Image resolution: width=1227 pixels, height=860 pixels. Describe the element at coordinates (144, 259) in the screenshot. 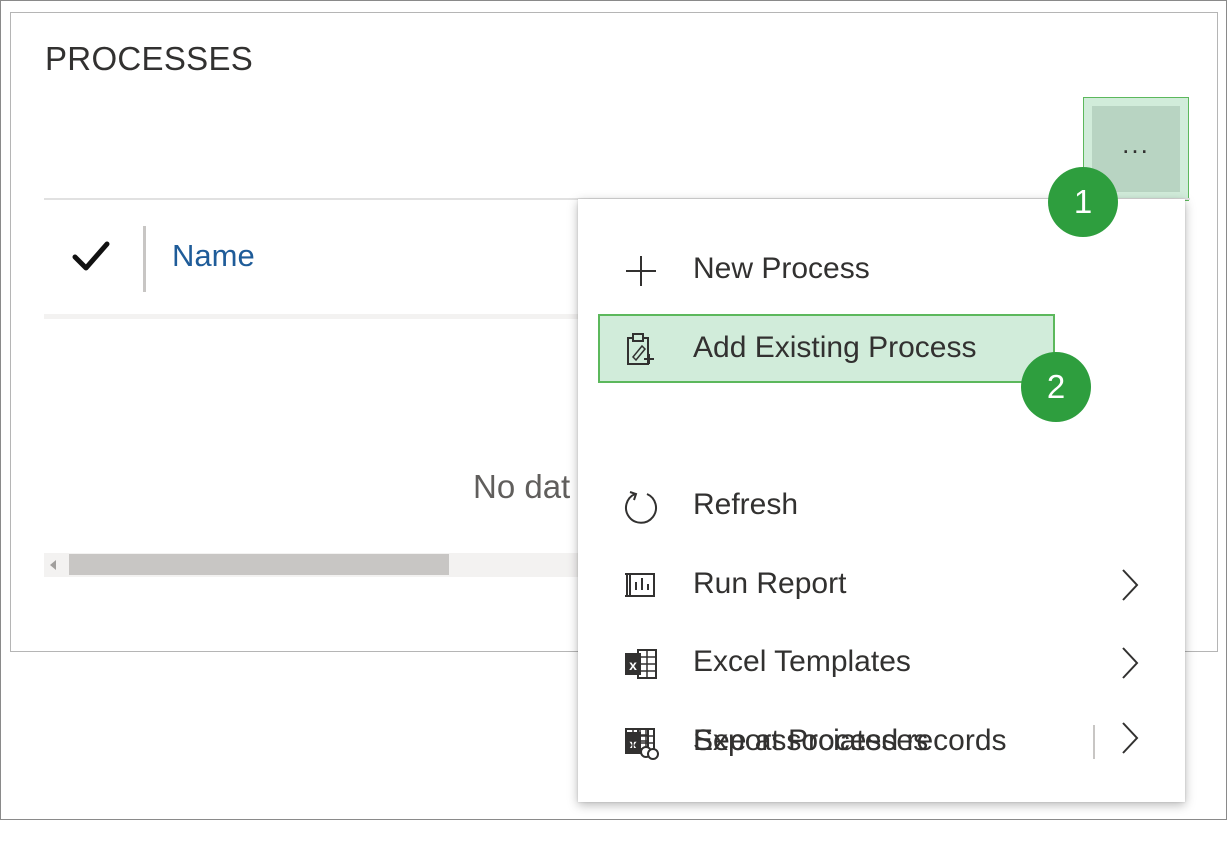

I see `column-divider` at that location.